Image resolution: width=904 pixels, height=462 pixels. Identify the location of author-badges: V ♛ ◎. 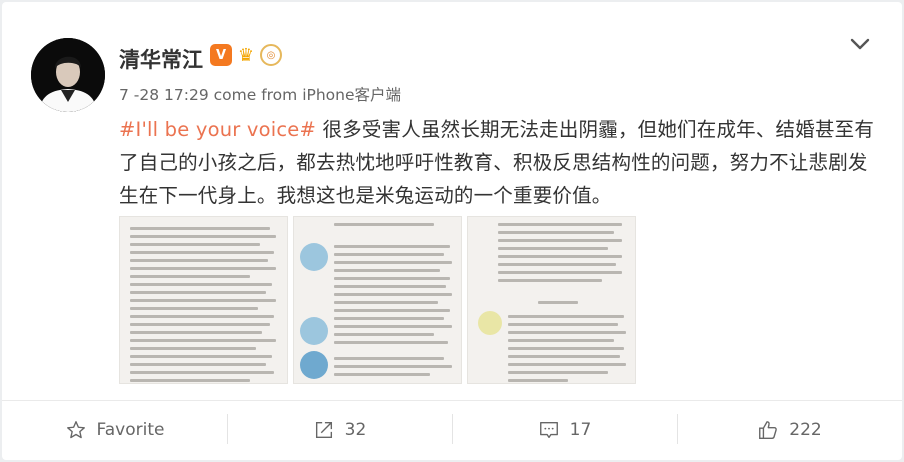
(246, 55).